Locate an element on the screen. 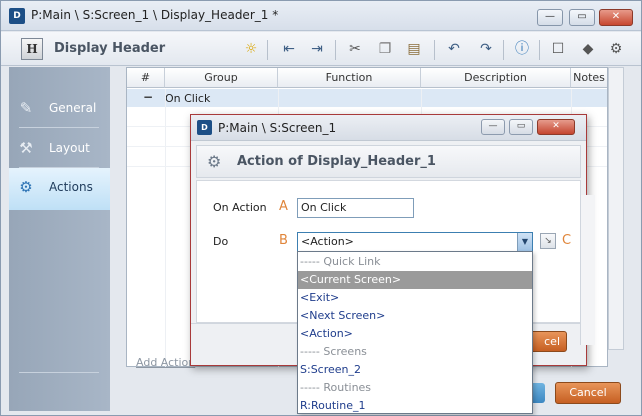  lightbulb-icon: ☼ is located at coordinates (251, 49).